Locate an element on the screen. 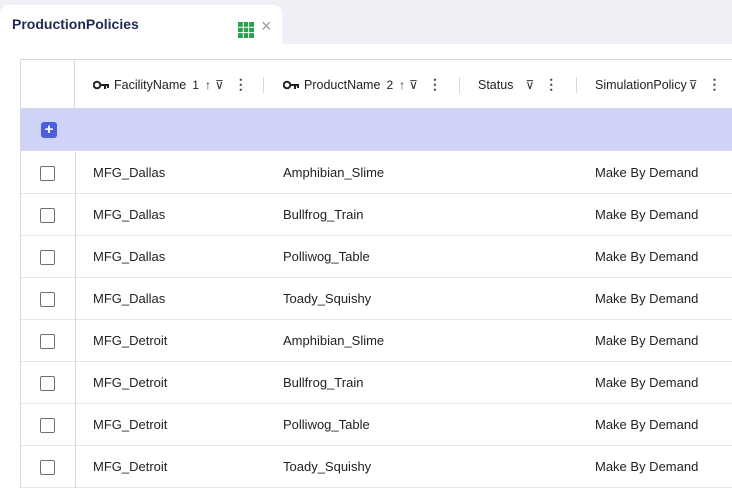 This screenshot has height=488, width=732. close-icon: × is located at coordinates (268, 26).